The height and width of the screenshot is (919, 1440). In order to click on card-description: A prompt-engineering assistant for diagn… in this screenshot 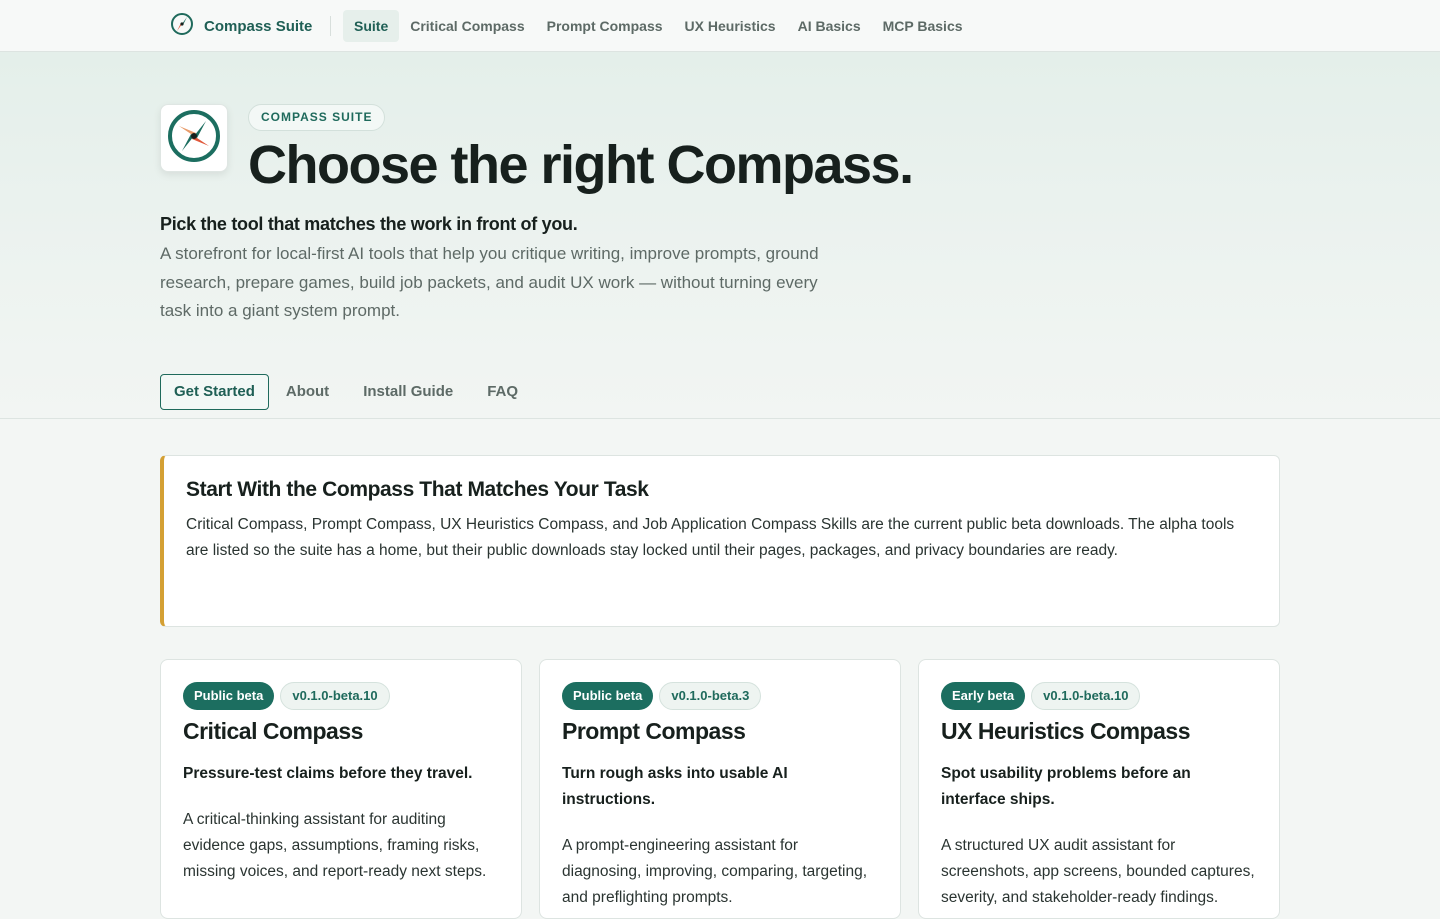, I will do `click(715, 871)`.